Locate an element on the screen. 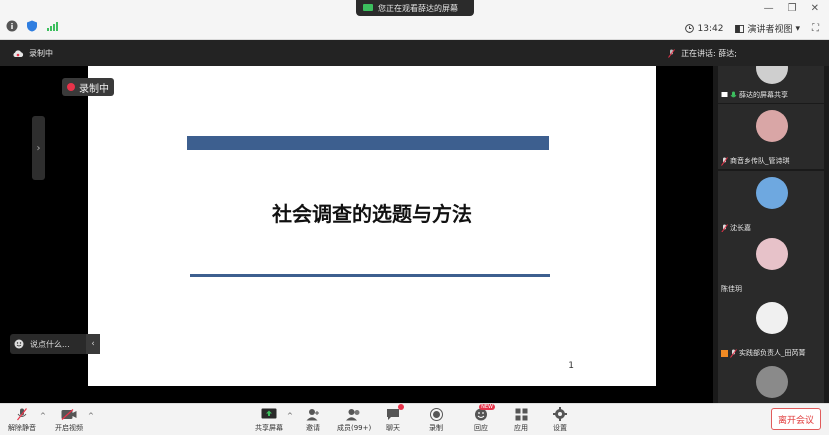  shield-icon is located at coordinates (32, 26).